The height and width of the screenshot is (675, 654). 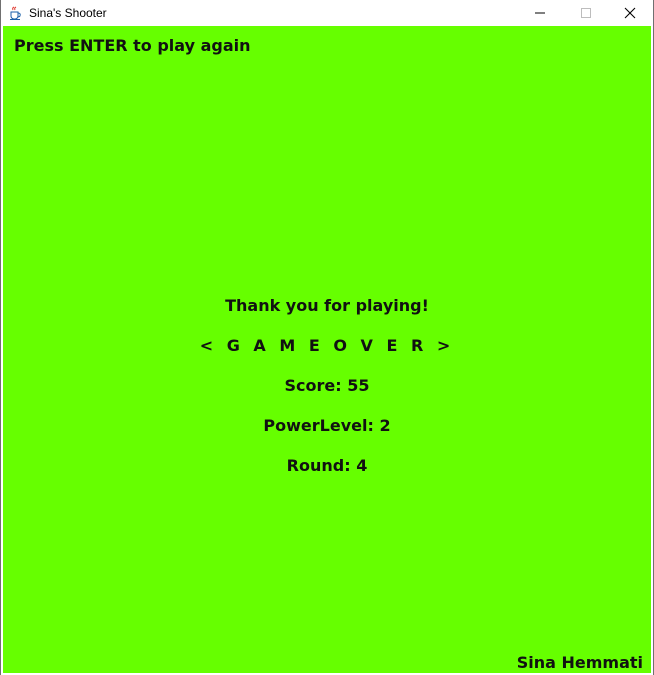 What do you see at coordinates (327, 385) in the screenshot?
I see `score-text: Score: 55` at bounding box center [327, 385].